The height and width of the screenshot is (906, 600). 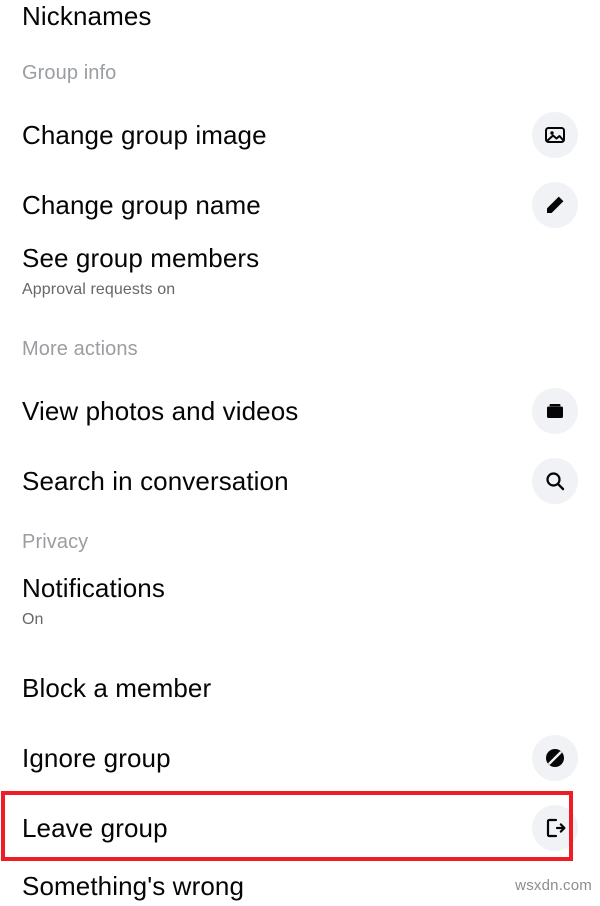 I want to click on menu-item-search-in-conversation: Search in conversation, so click(x=300, y=481).